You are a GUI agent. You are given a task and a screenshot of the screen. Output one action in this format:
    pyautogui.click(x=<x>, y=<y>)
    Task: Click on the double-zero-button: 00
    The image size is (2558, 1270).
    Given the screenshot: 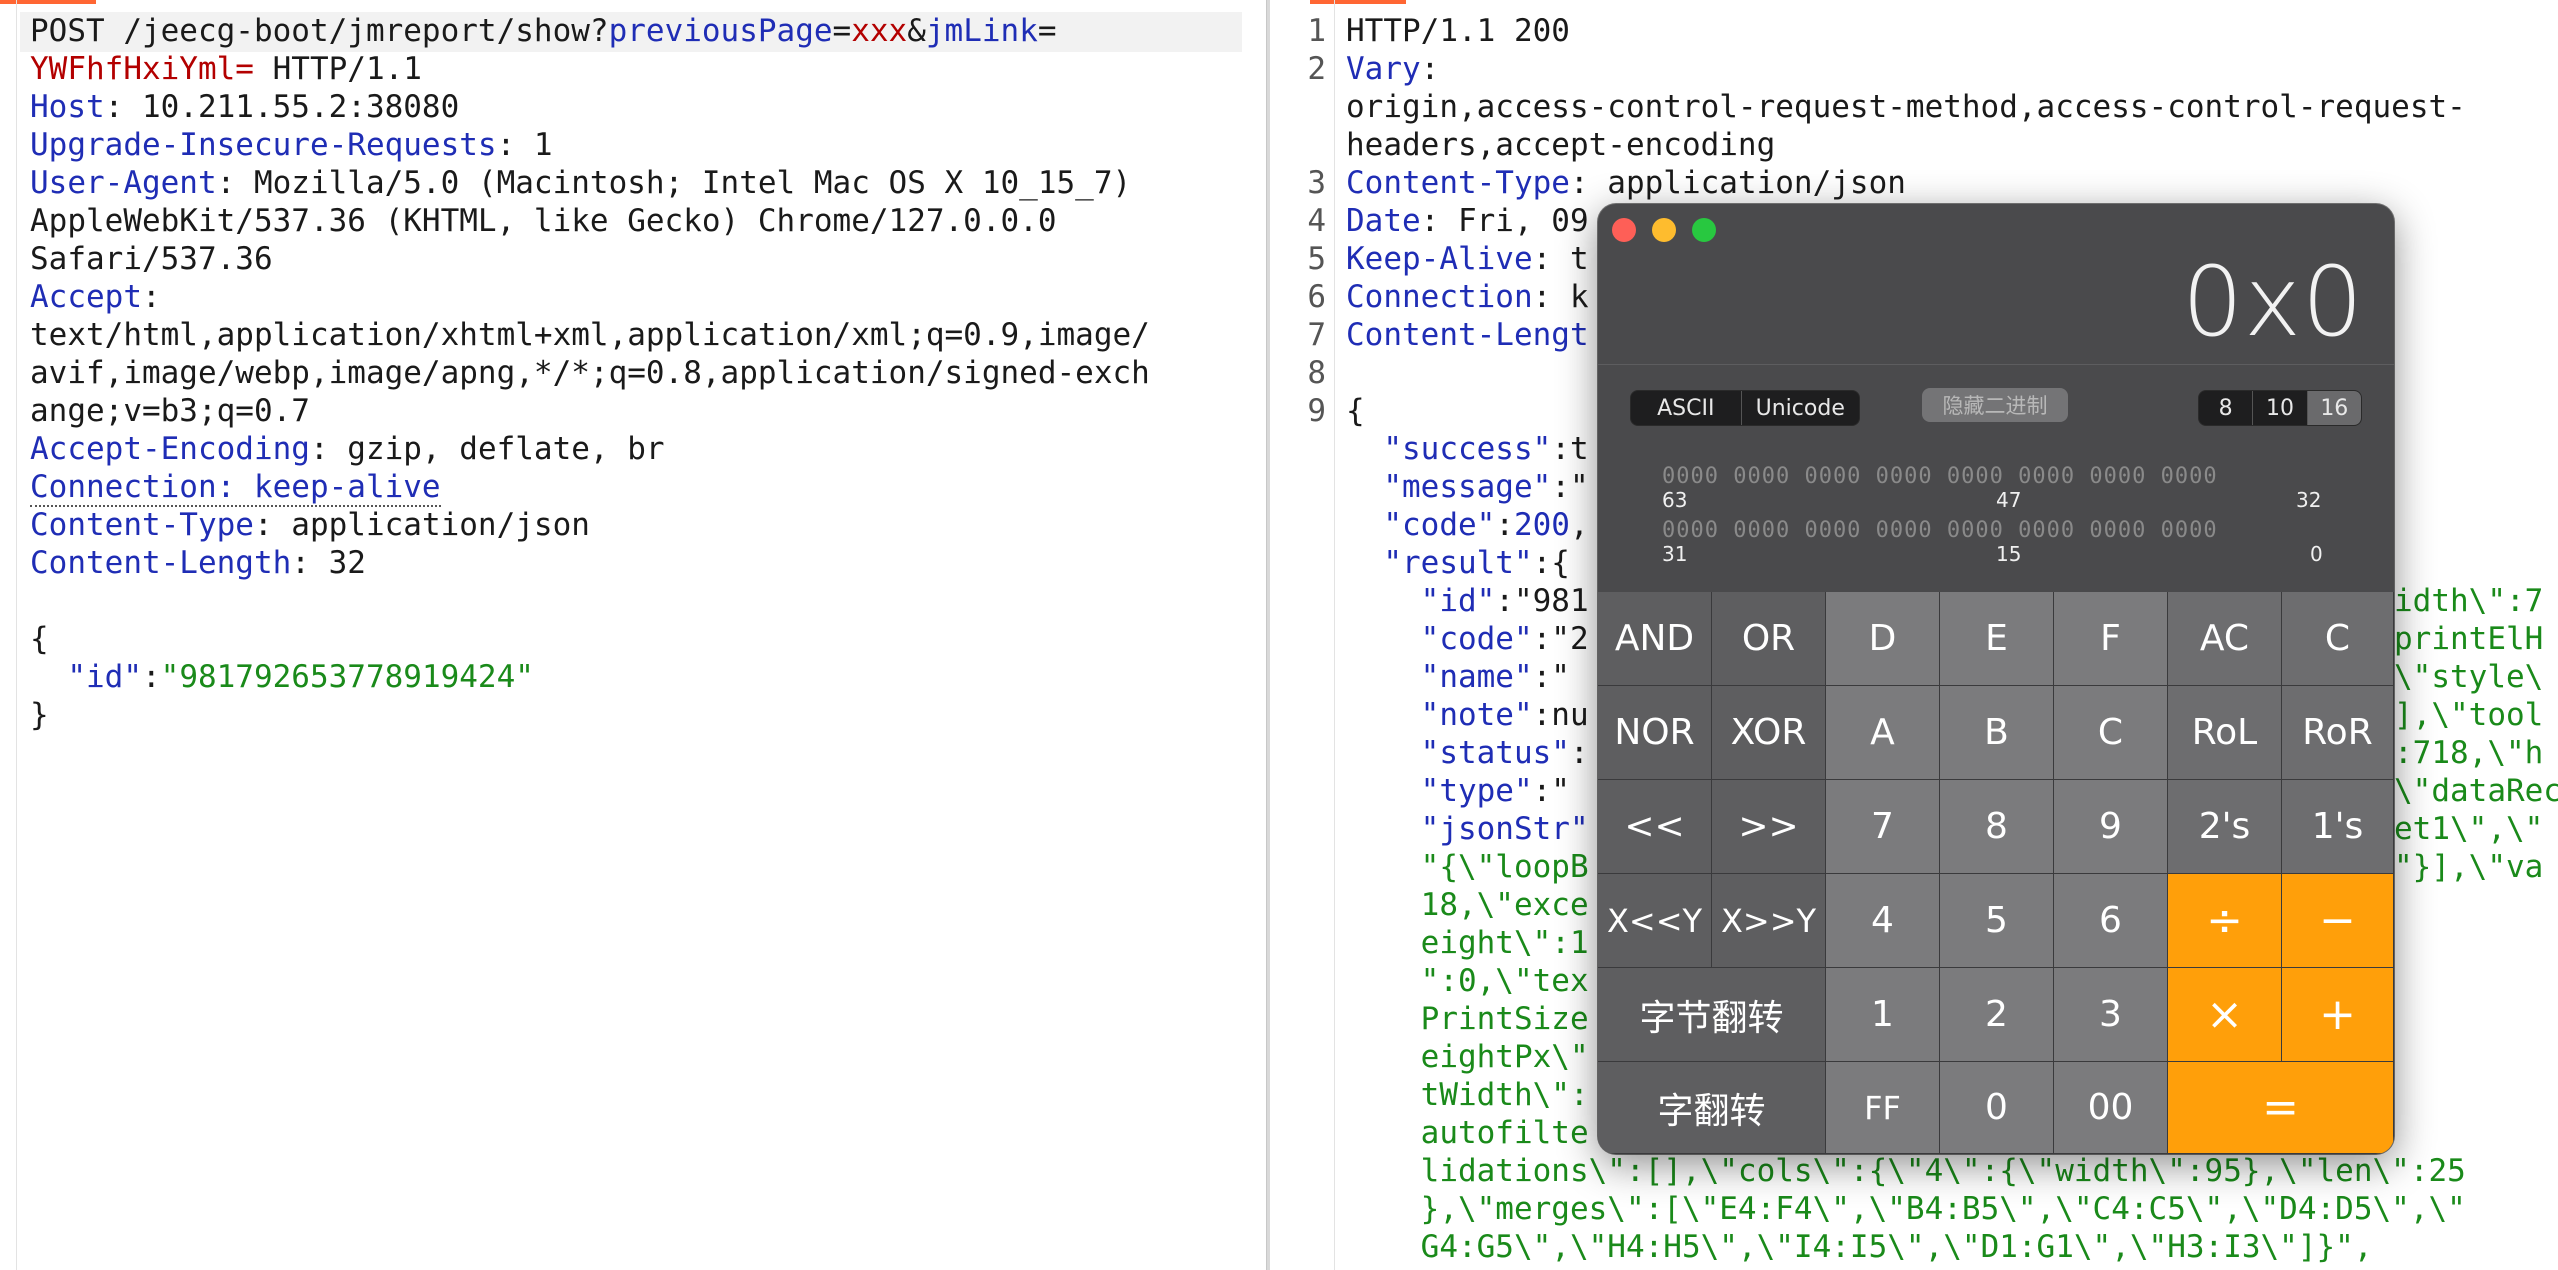 What is the action you would take?
    pyautogui.click(x=2111, y=1108)
    